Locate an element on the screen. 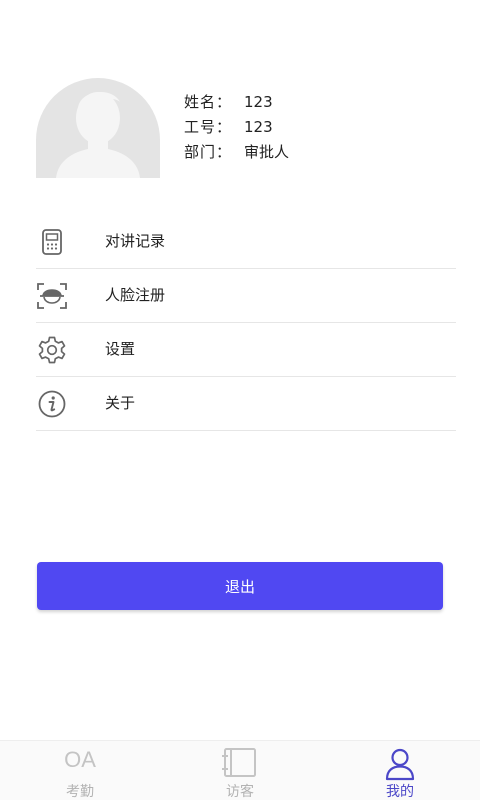  department-value: 审批人 is located at coordinates (267, 152).